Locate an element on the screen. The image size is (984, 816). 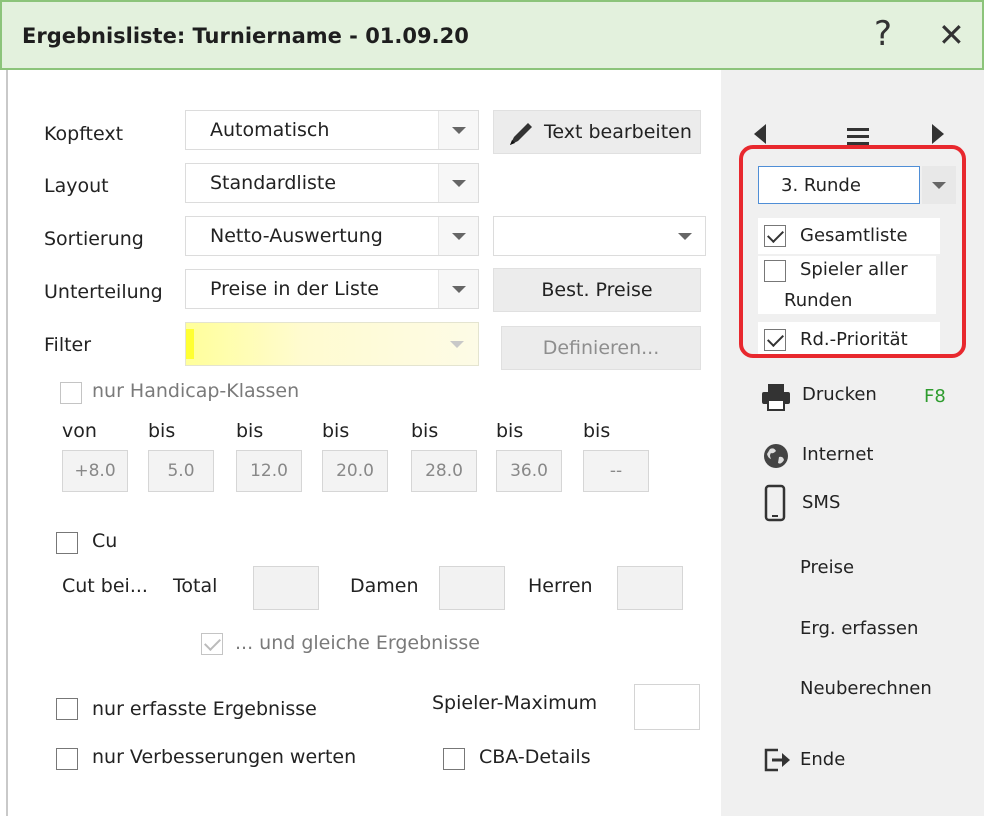
text-bearbeiten-label: Text bearbeiten is located at coordinates (618, 132).